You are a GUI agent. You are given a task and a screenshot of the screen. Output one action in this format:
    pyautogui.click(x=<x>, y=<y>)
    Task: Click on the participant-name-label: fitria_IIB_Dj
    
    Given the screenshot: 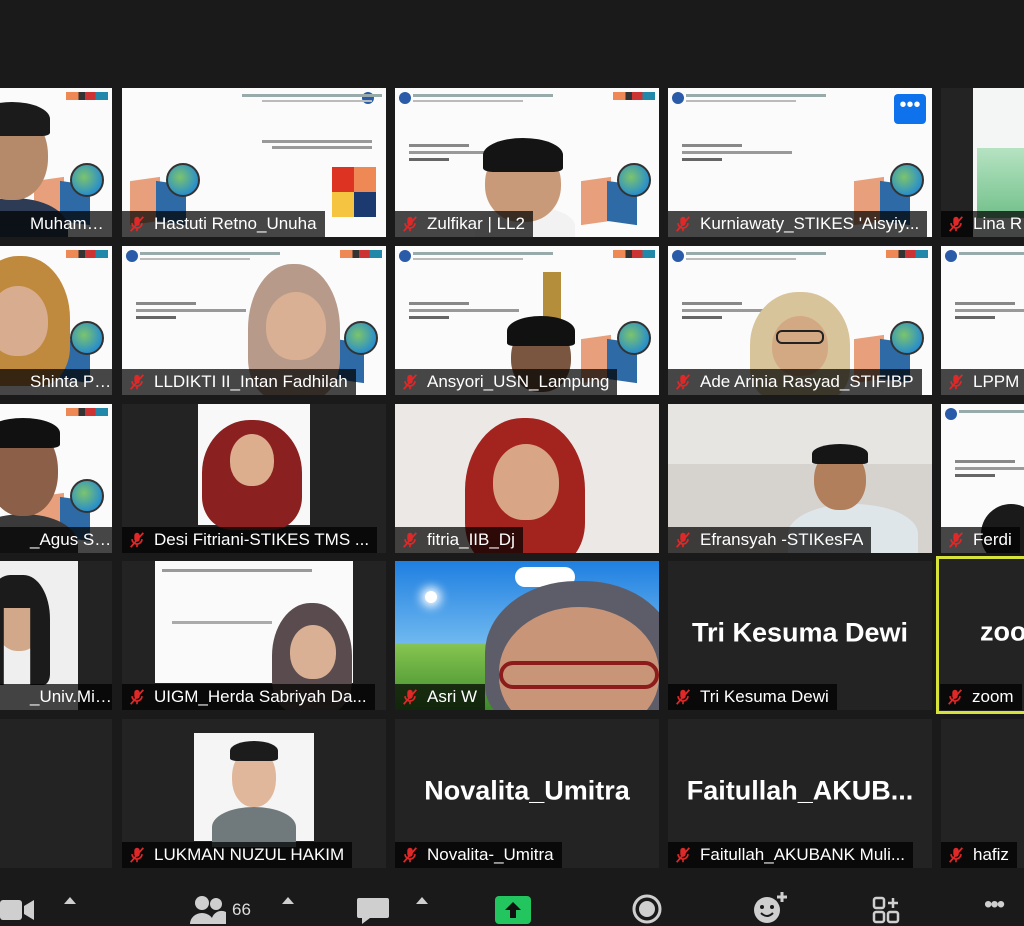 What is the action you would take?
    pyautogui.click(x=459, y=540)
    